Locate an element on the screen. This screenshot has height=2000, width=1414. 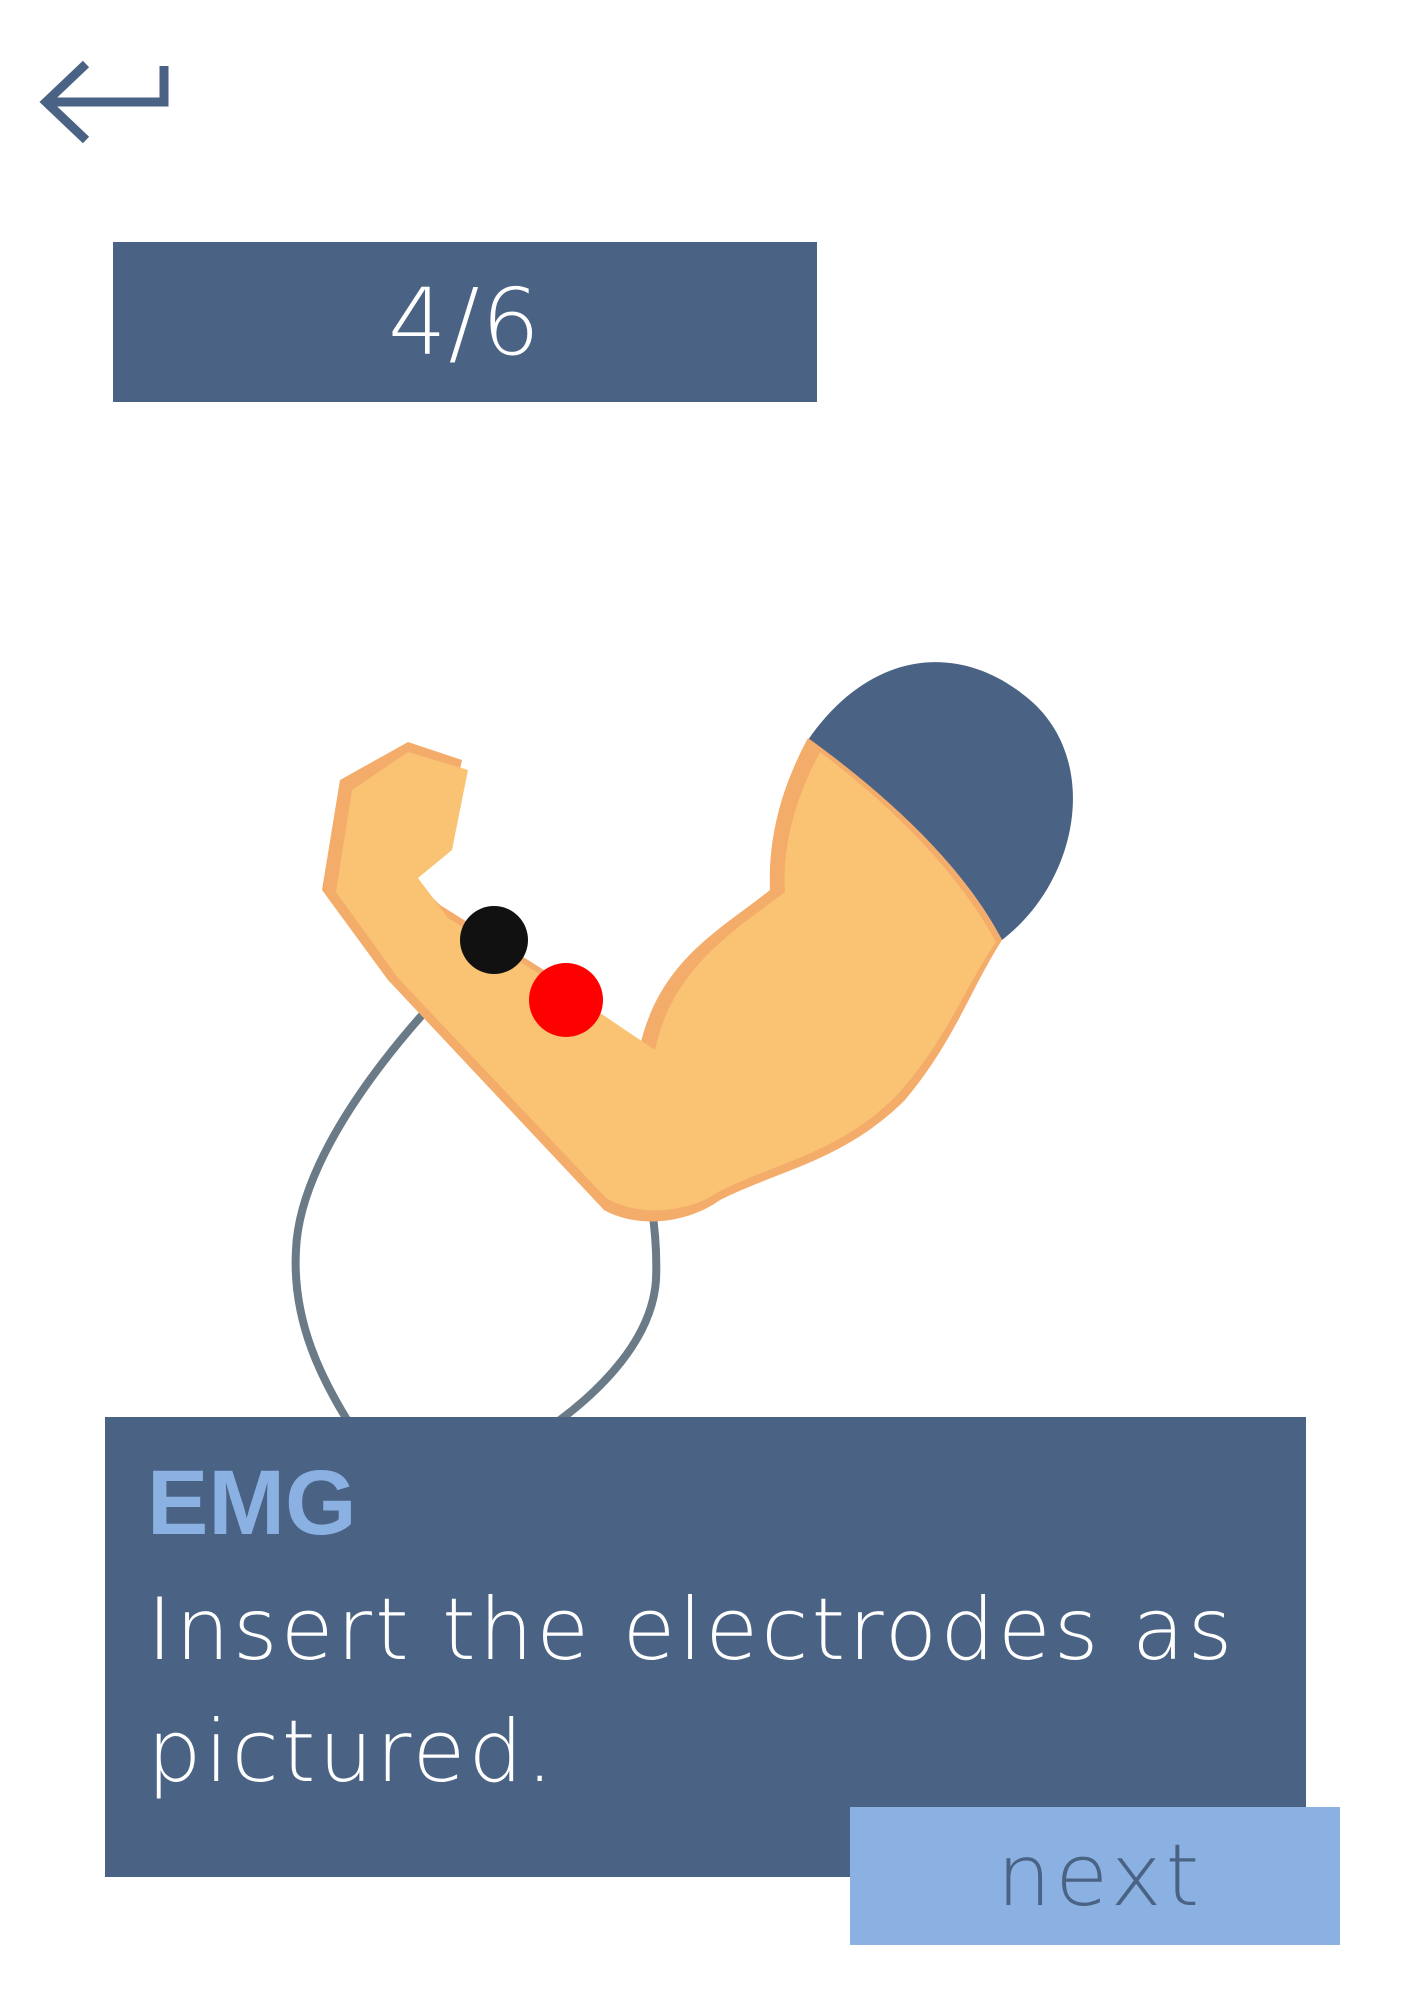
step-indicator: 4/6 is located at coordinates (465, 322).